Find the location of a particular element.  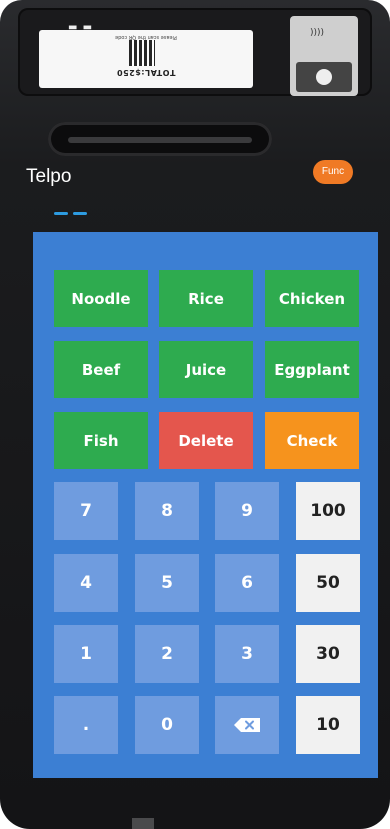

device-cable is located at coordinates (143, 823).